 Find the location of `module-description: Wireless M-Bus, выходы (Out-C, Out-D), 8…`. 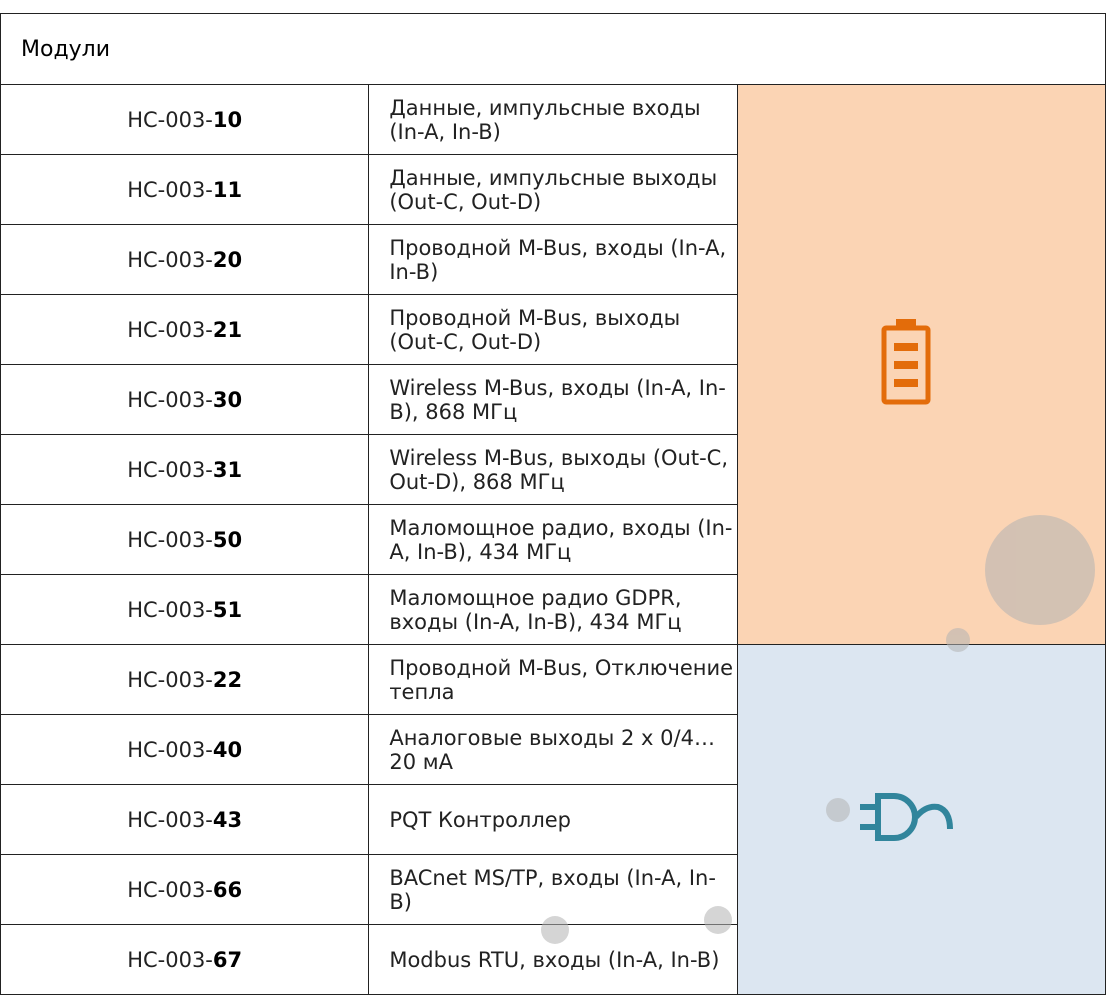

module-description: Wireless M-Bus, выходы (Out-C, Out-D), 8… is located at coordinates (553, 469).